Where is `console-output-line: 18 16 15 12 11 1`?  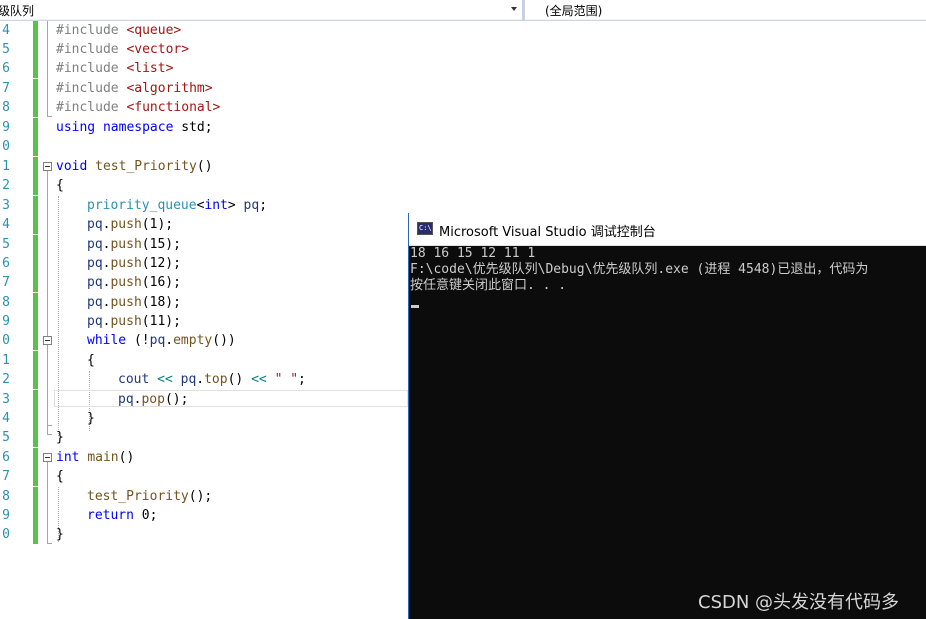
console-output-line: 18 16 15 12 11 1 is located at coordinates (473, 253).